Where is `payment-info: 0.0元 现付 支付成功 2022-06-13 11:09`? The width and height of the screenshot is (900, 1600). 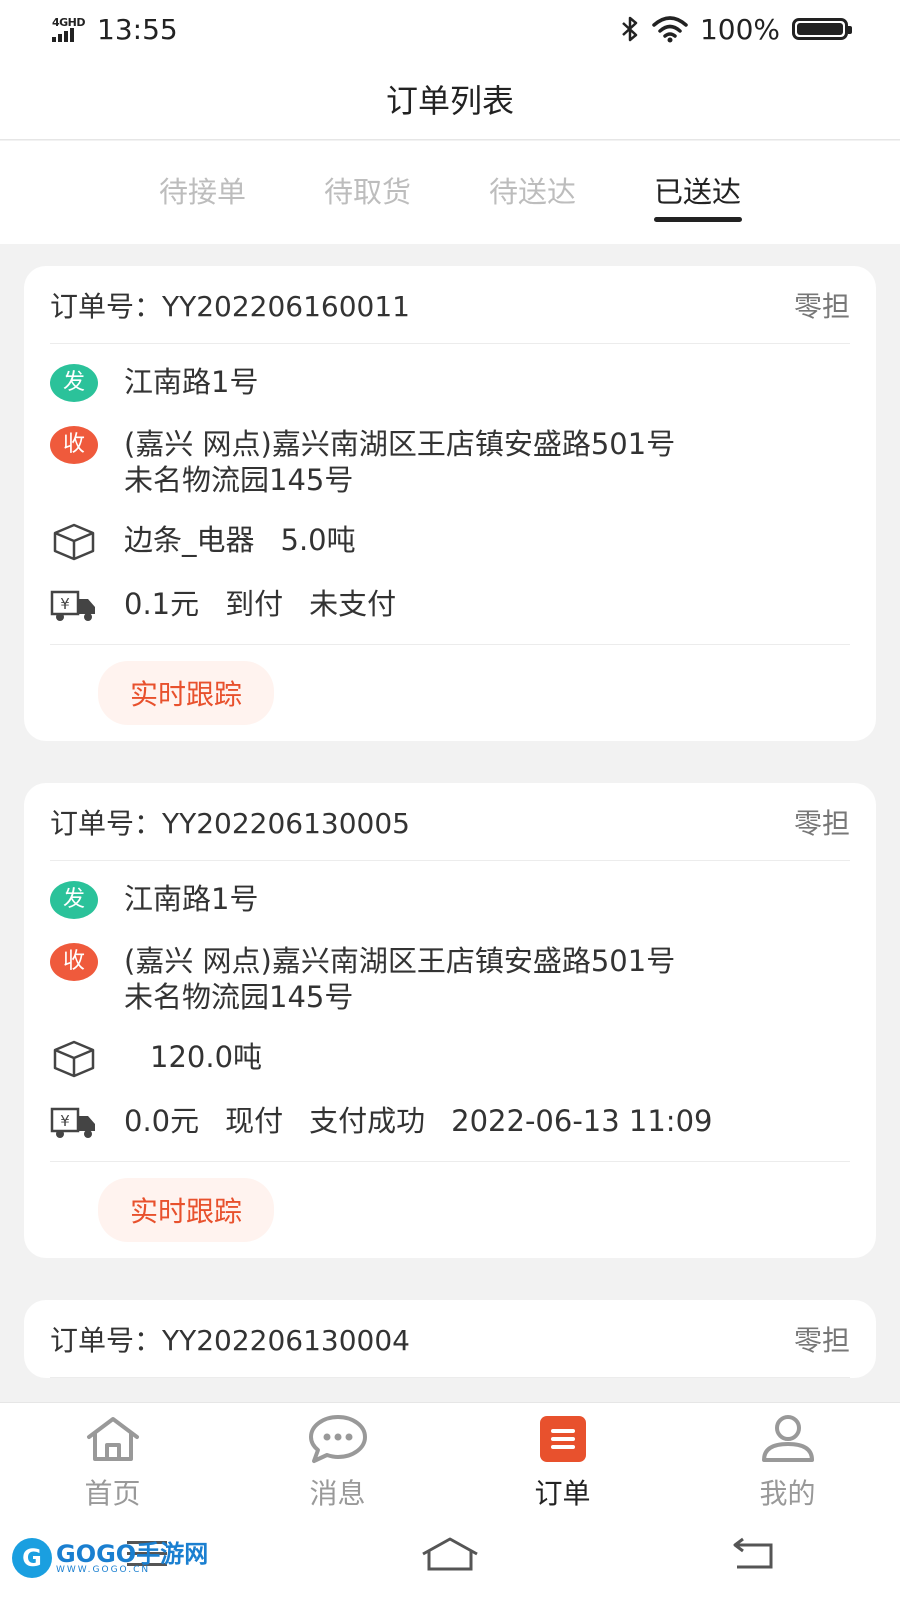
payment-info: 0.0元 现付 支付成功 2022-06-13 11:09 is located at coordinates (418, 1121).